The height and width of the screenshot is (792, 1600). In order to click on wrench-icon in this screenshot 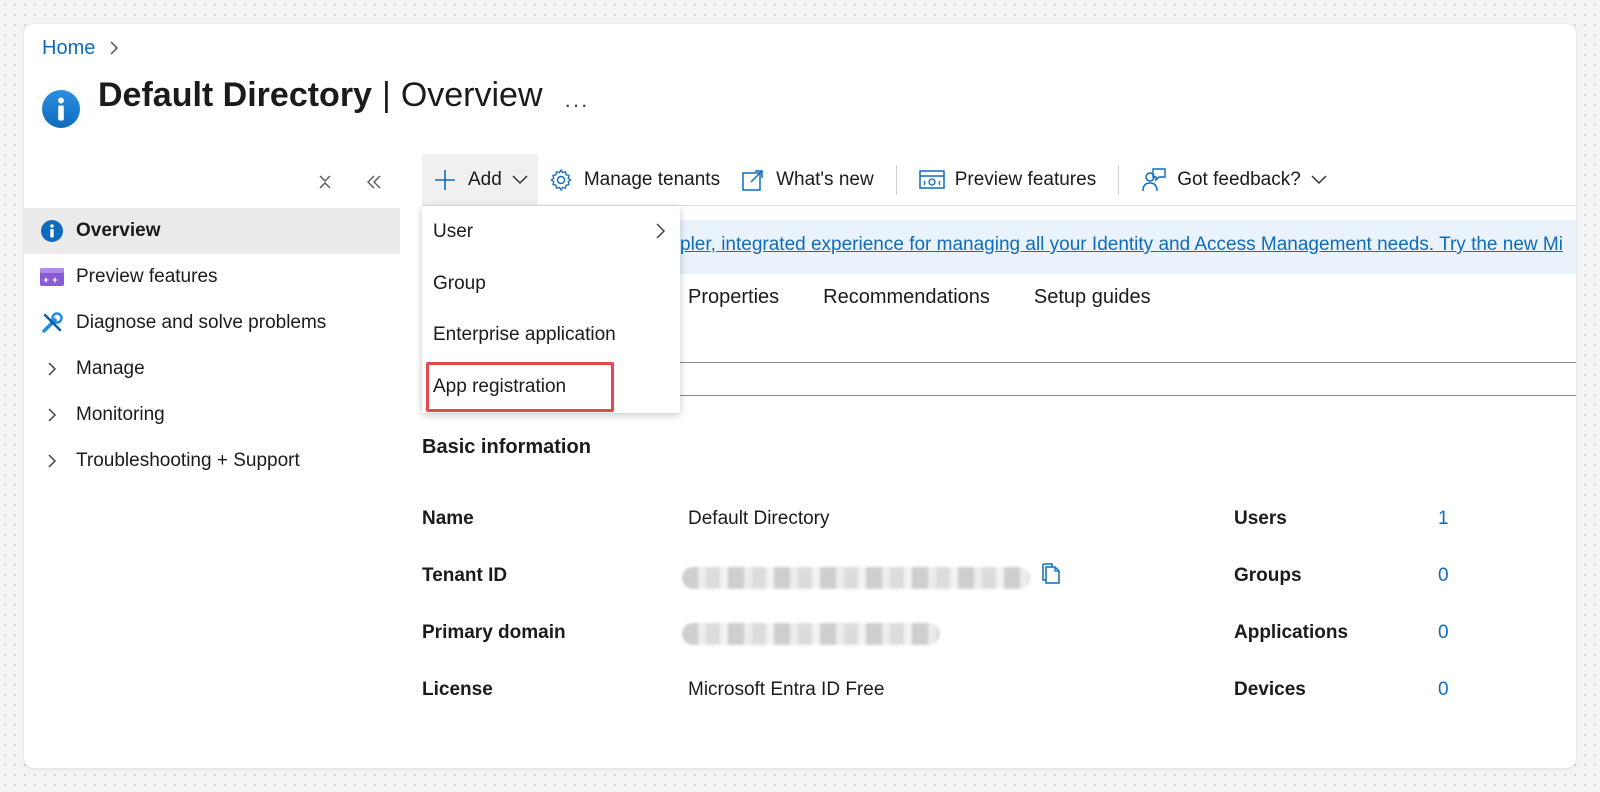, I will do `click(52, 323)`.